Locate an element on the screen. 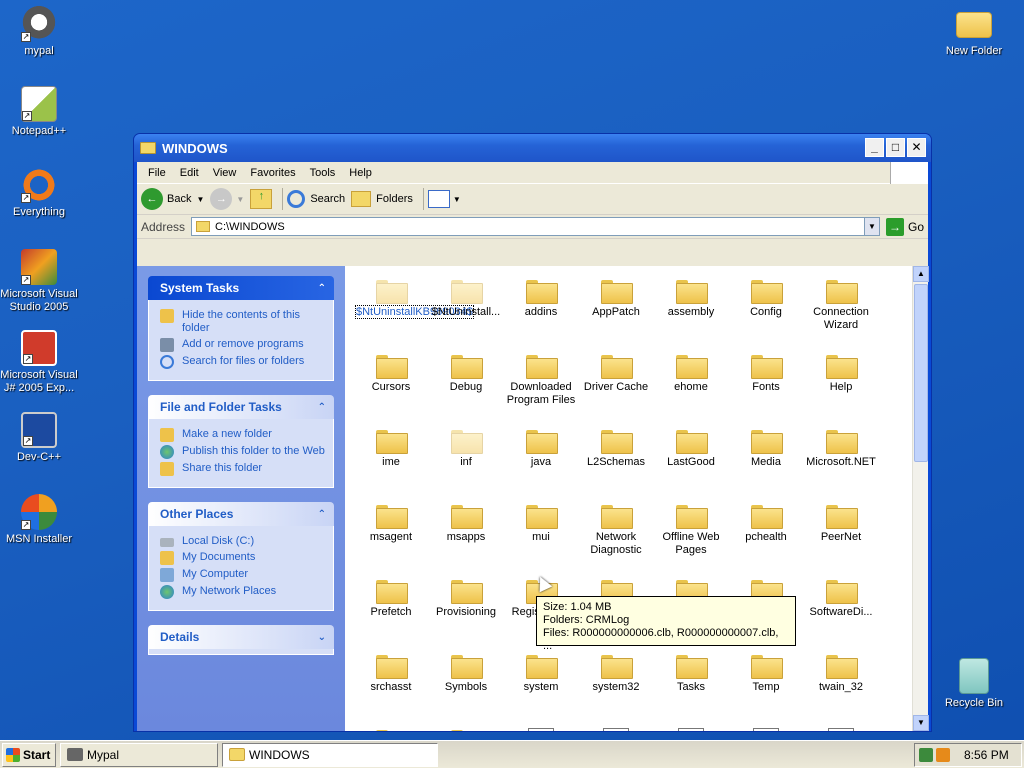  place-local-disk: Local Disk (C:) is located at coordinates (242, 541).